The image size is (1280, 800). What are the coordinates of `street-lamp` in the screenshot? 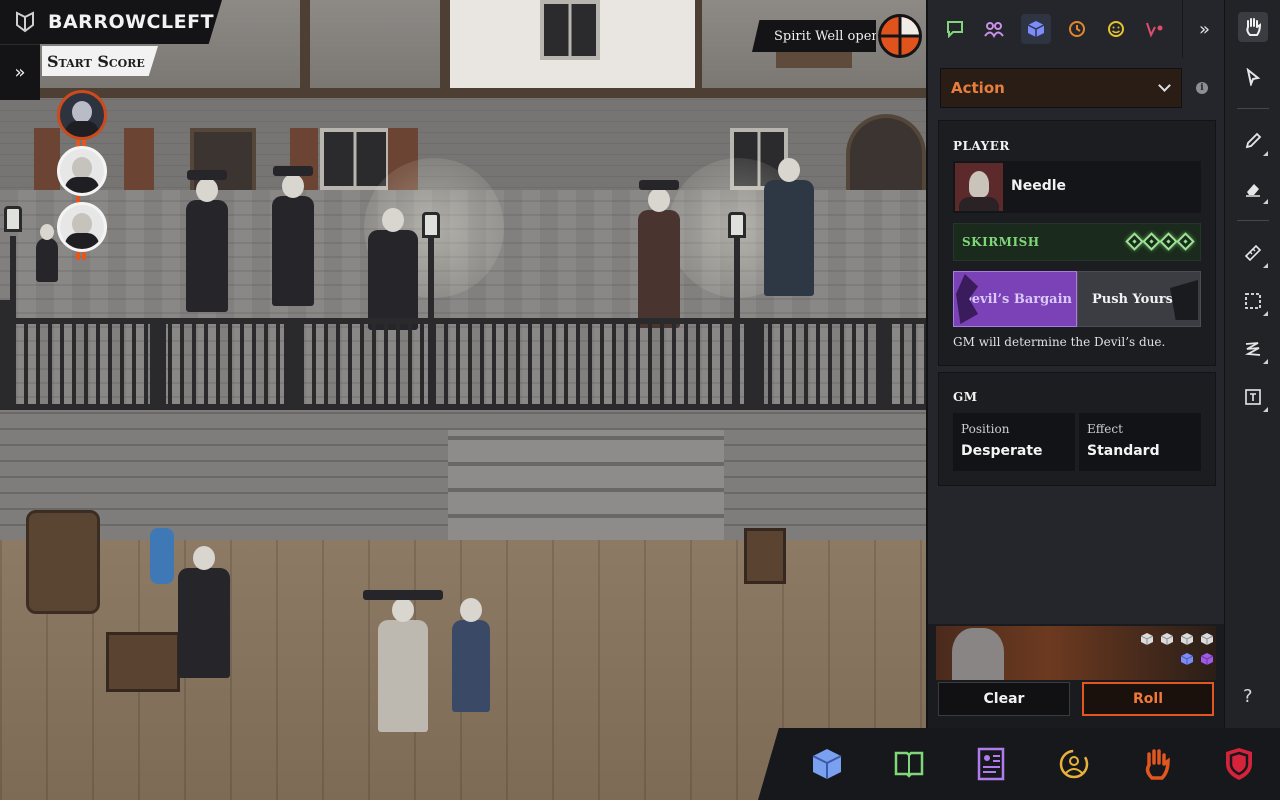 It's located at (431, 321).